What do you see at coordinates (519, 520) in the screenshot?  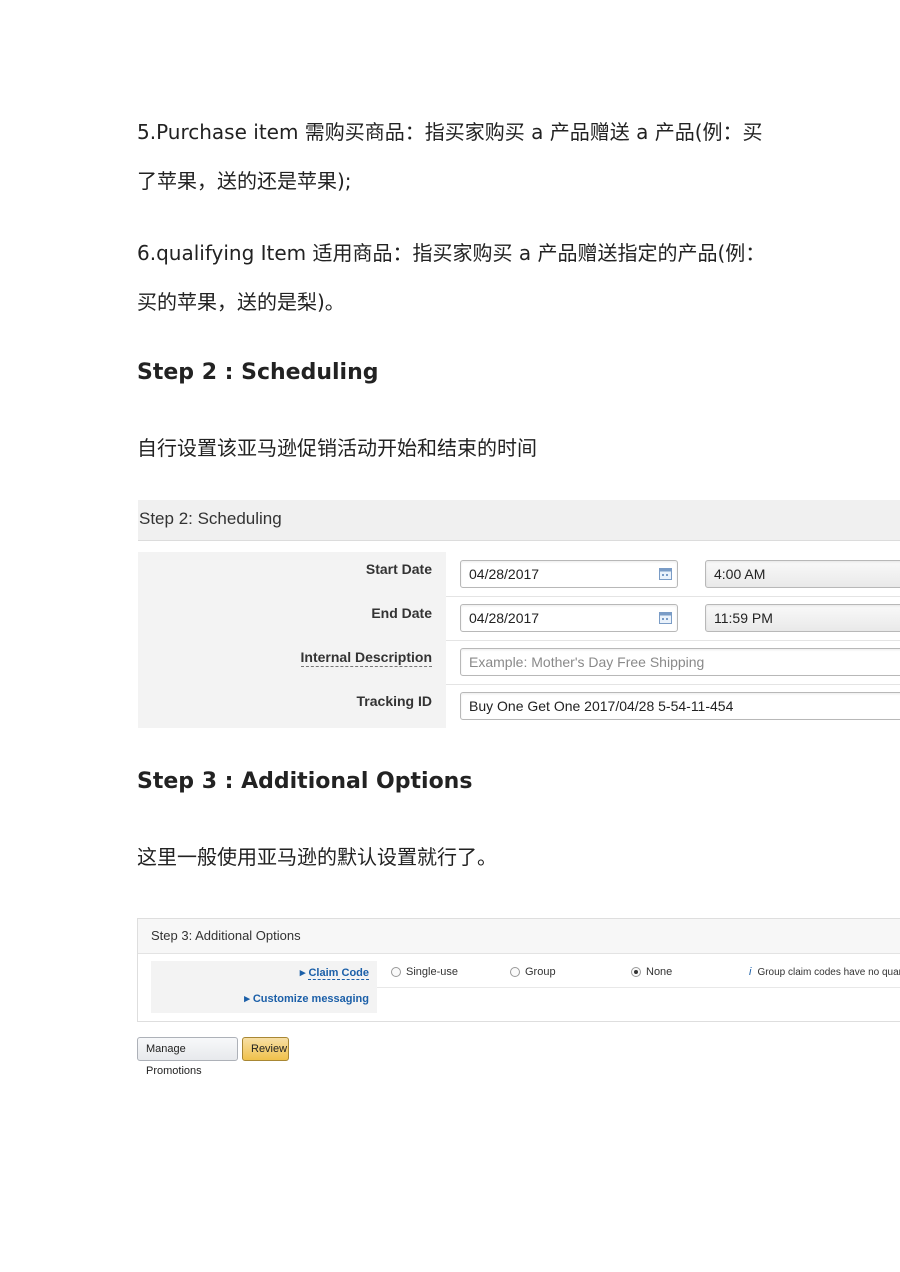 I see `scheduling-title: Step 2: Scheduling` at bounding box center [519, 520].